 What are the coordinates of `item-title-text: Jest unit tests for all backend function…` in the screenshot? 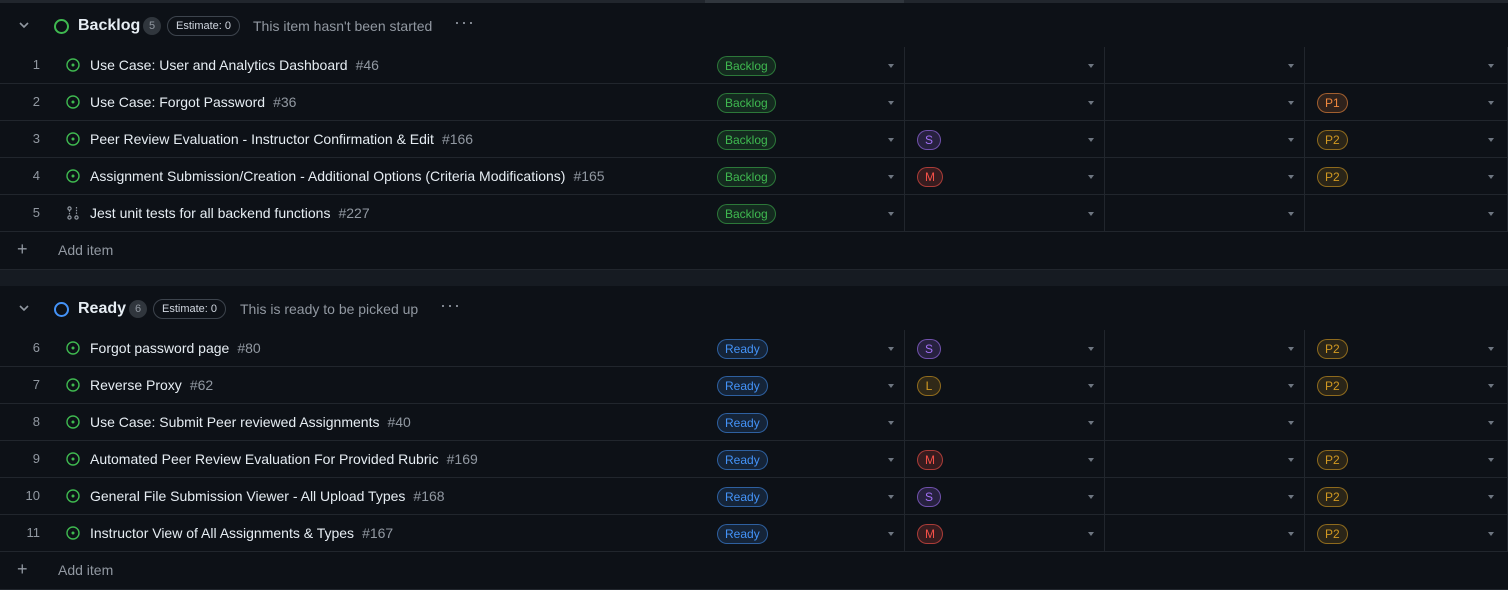 It's located at (210, 213).